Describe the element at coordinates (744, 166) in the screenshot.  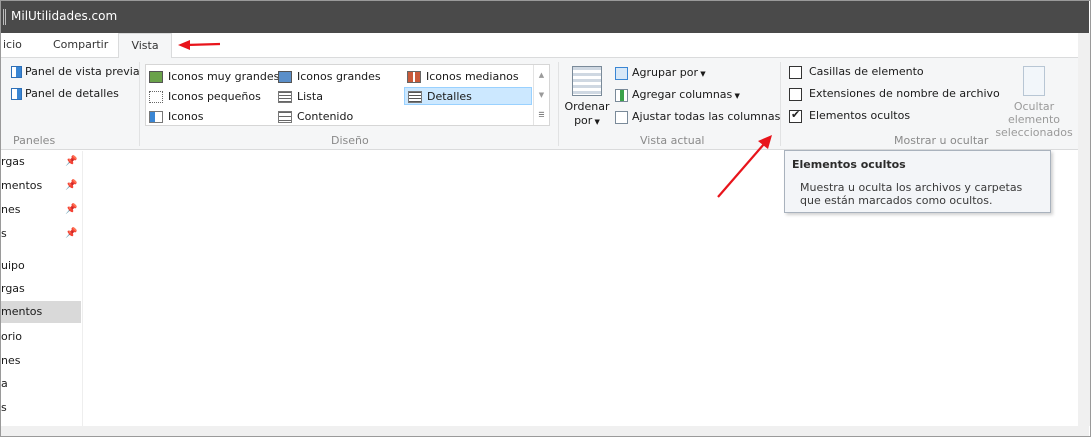
I see `annotation-arrow-checkbox` at that location.